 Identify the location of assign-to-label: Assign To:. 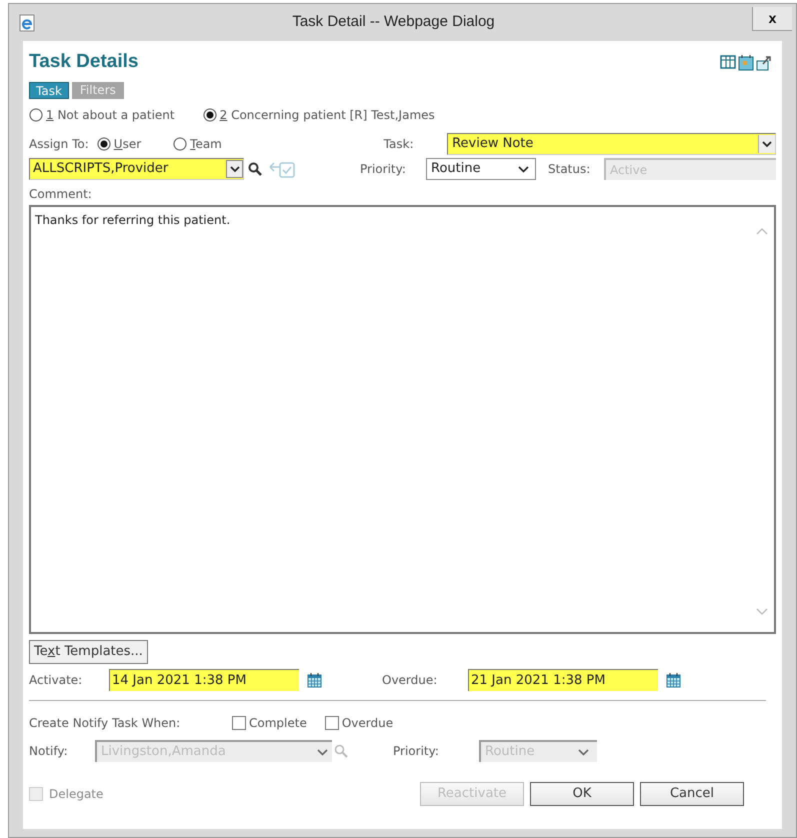
(59, 144).